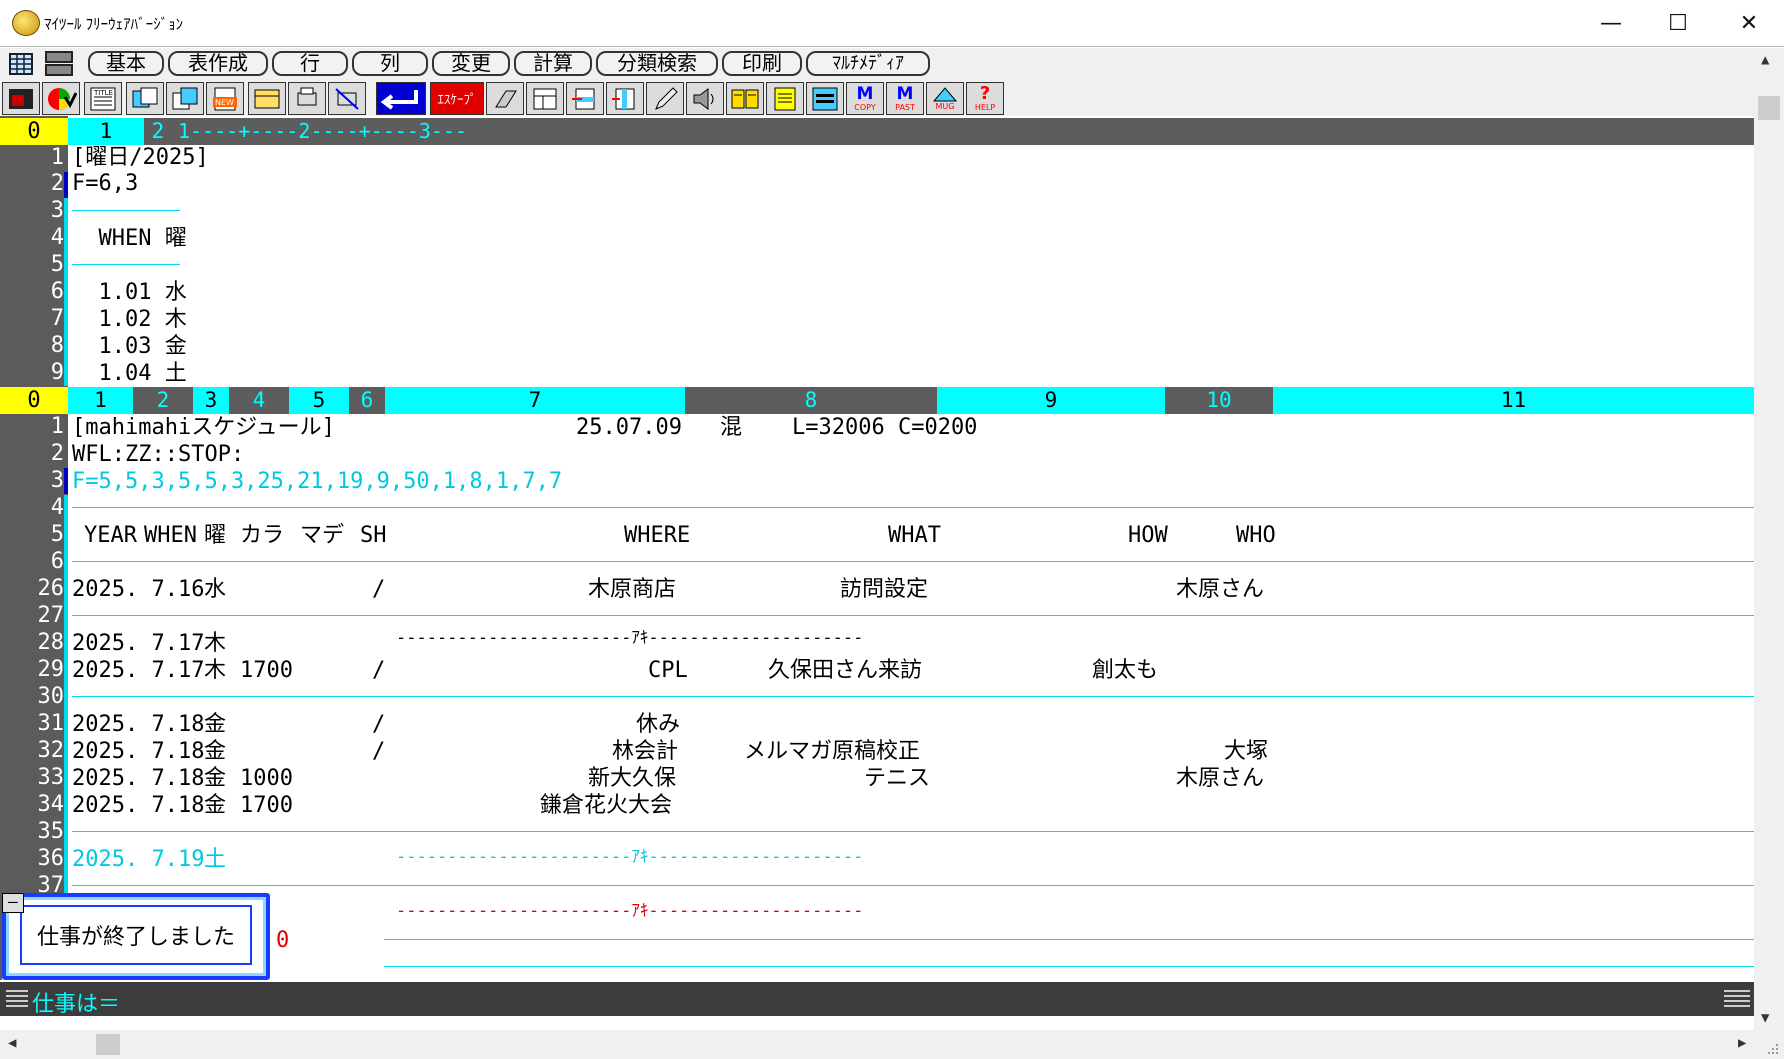  Describe the element at coordinates (471, 63) in the screenshot. I see `menu-change: 変更` at that location.